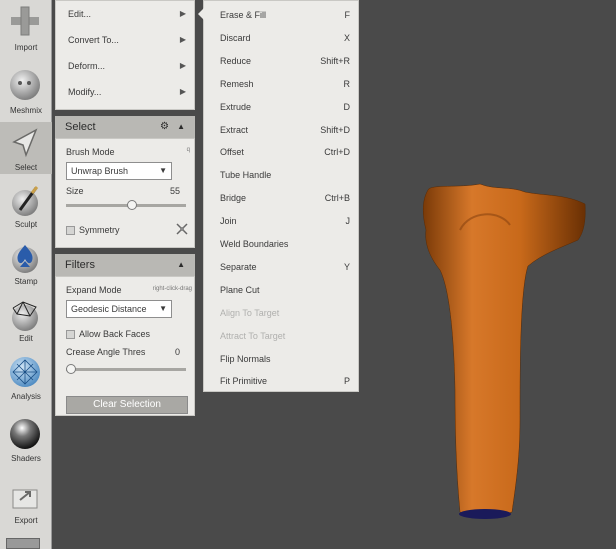 This screenshot has width=616, height=549. I want to click on import-label: Import, so click(26, 47).